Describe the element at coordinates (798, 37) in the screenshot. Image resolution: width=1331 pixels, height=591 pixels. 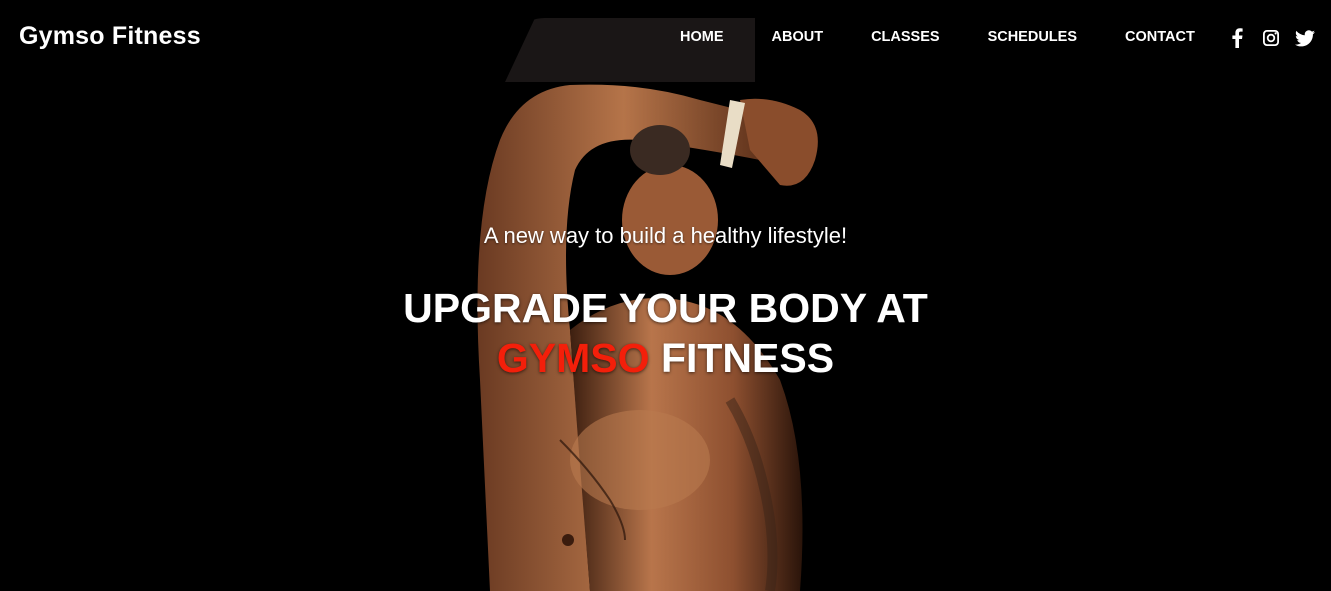
I see `nav-link-about: ABOUT` at that location.